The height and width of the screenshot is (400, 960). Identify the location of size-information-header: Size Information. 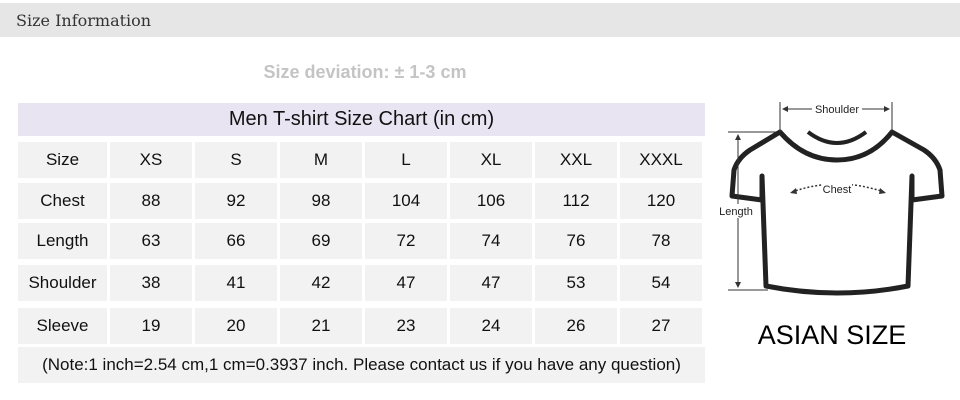
(480, 20).